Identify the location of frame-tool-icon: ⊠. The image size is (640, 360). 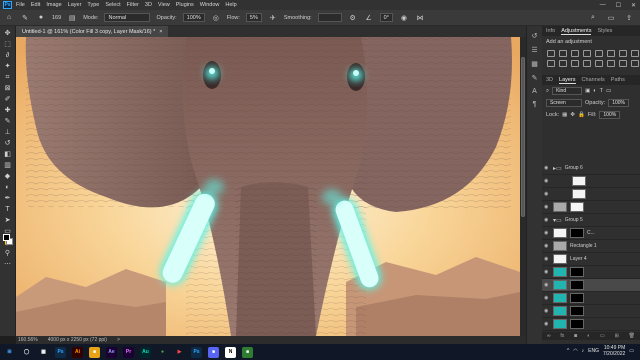
(8, 89).